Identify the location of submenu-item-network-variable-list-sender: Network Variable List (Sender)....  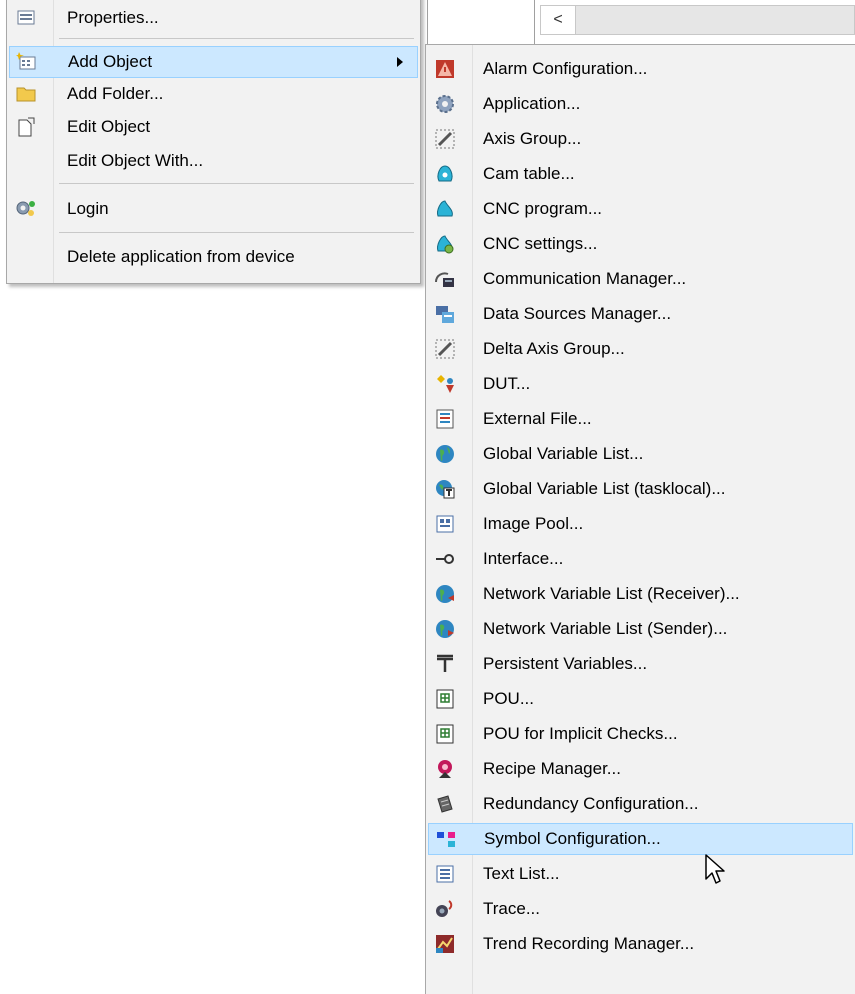
(640, 629).